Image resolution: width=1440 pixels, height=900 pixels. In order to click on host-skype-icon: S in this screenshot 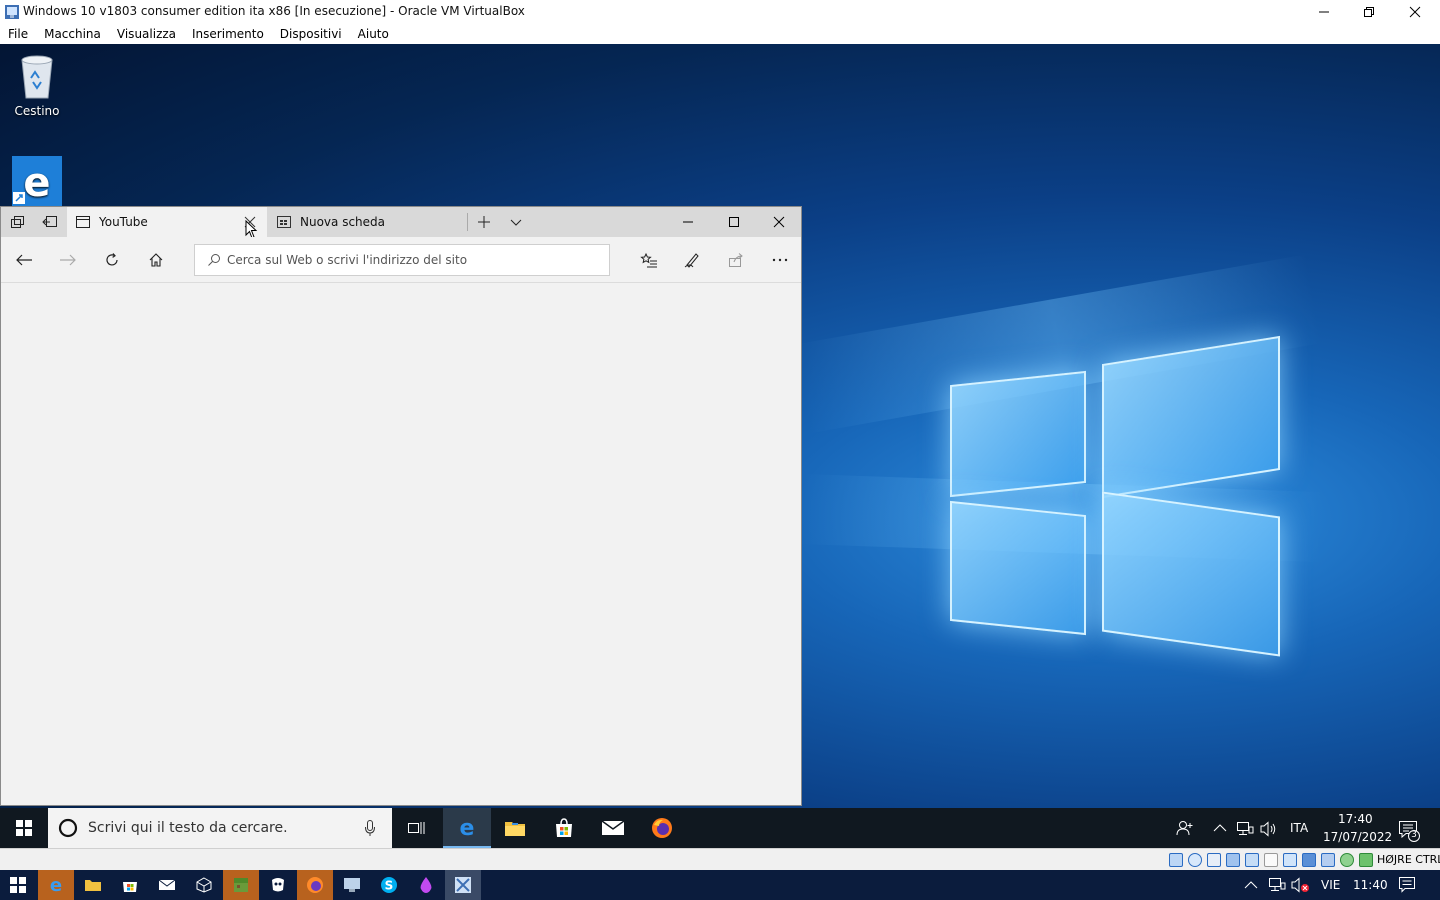, I will do `click(389, 885)`.